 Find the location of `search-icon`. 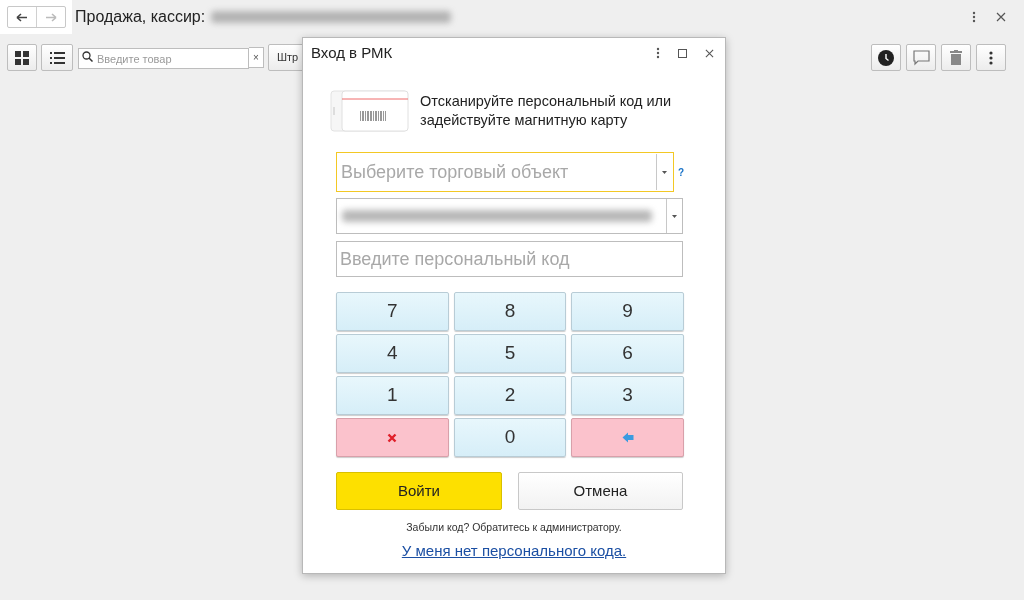

search-icon is located at coordinates (87, 56).